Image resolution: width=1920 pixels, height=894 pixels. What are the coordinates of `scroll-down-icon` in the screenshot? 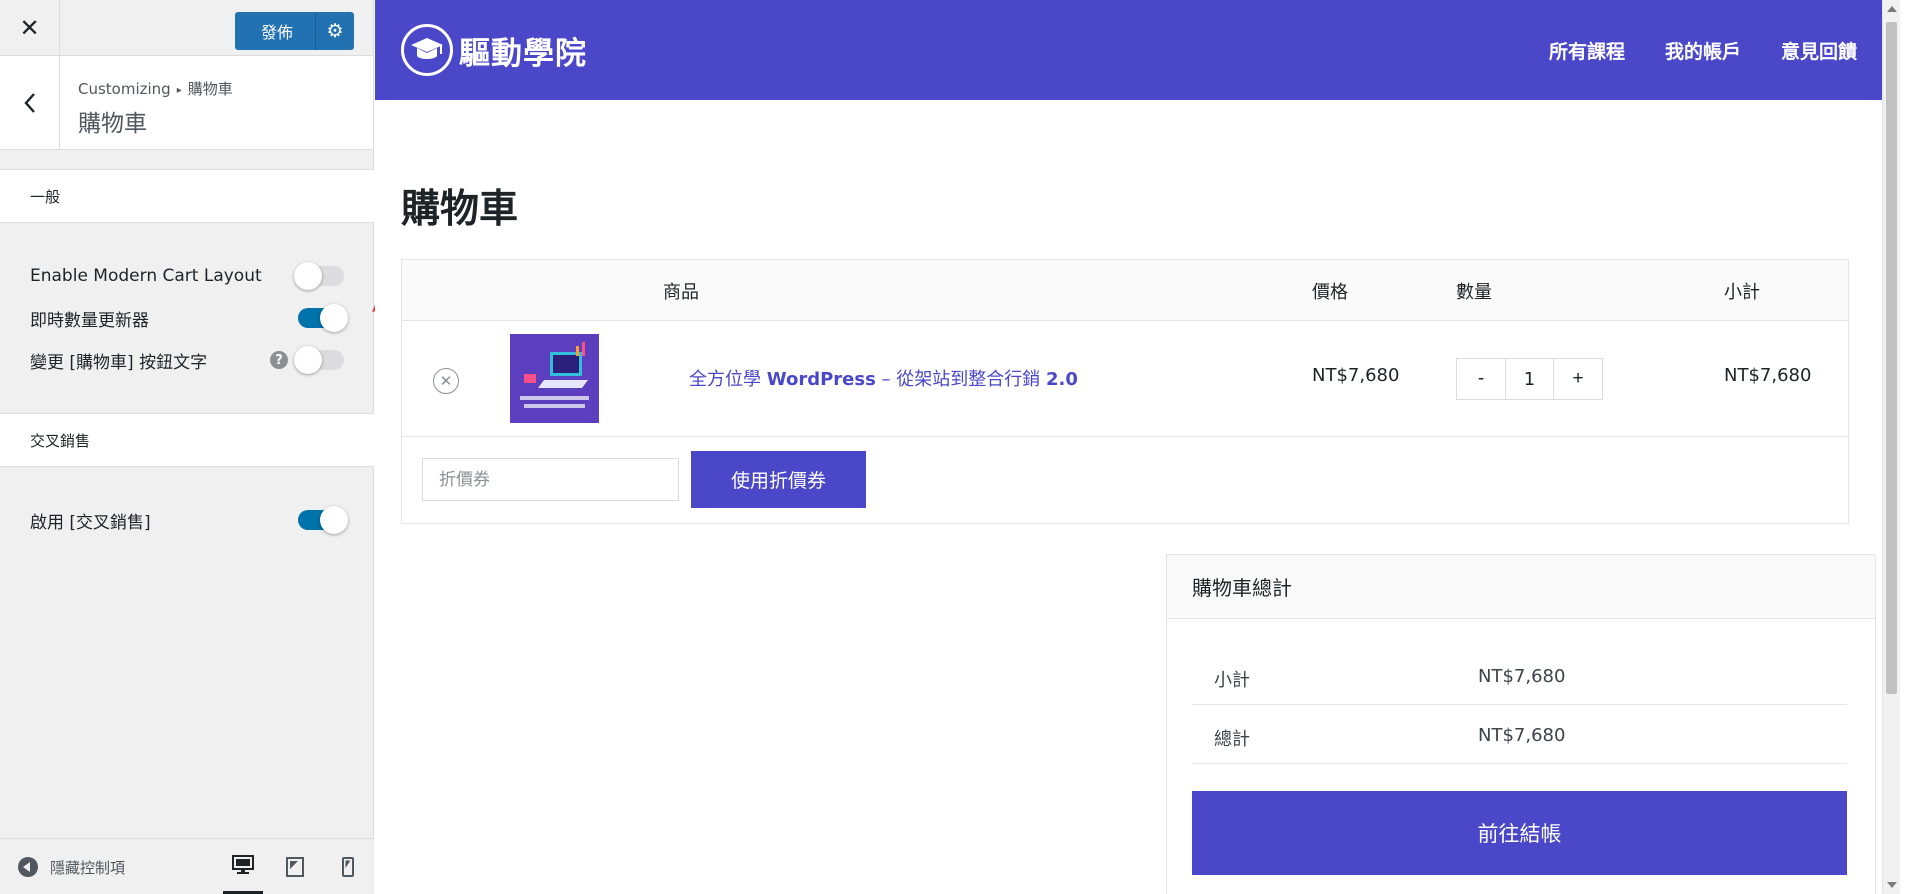 It's located at (1892, 885).